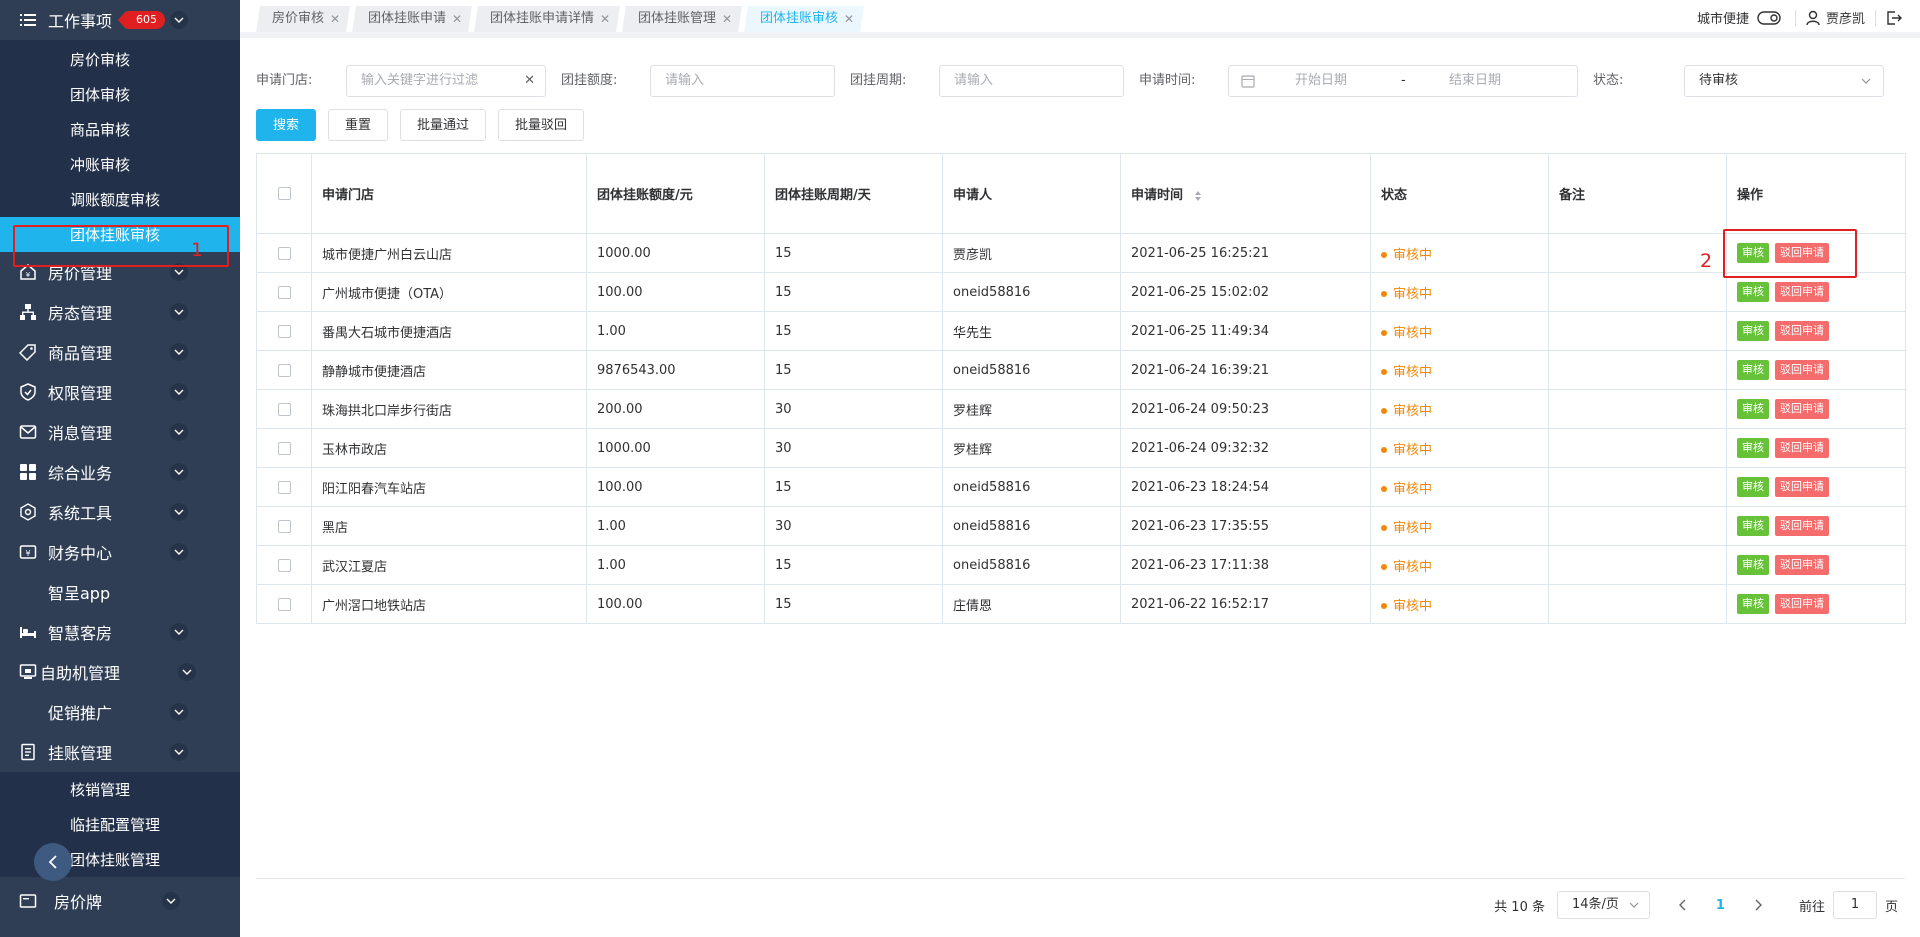 The height and width of the screenshot is (937, 1920). What do you see at coordinates (1475, 81) in the screenshot?
I see `end-date-input: 结束日期` at bounding box center [1475, 81].